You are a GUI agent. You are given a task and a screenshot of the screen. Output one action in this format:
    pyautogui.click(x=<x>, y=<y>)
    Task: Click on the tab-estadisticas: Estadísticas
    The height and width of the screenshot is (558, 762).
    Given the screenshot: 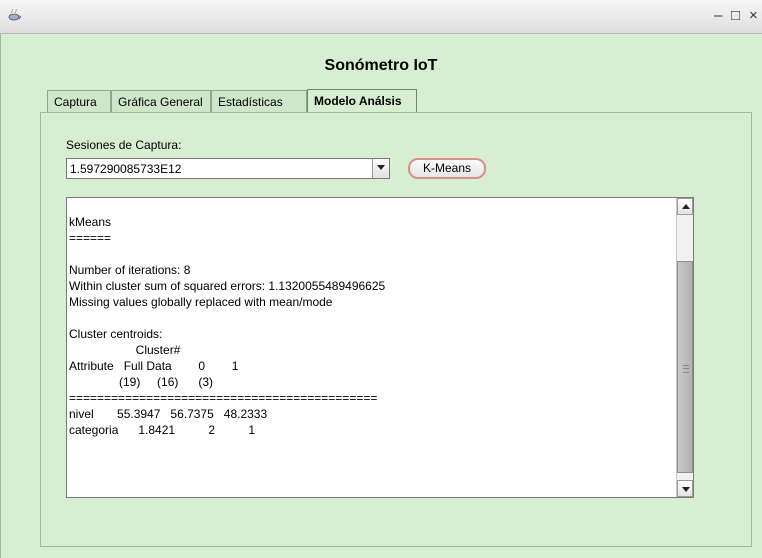 What is the action you would take?
    pyautogui.click(x=259, y=101)
    